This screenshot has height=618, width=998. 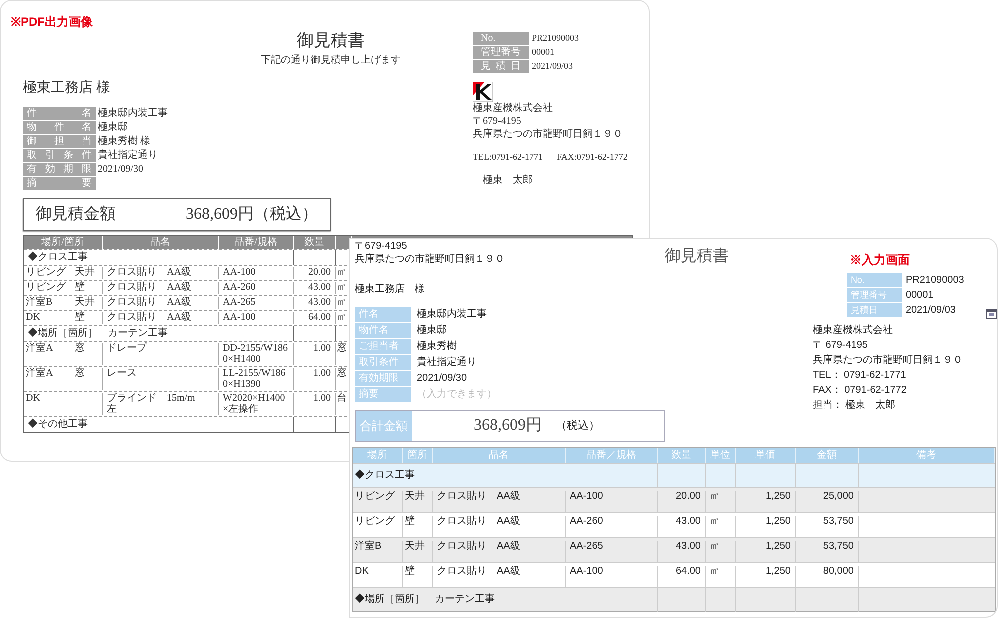 I want to click on total-amount: 368,609円（税込）, so click(x=252, y=214).